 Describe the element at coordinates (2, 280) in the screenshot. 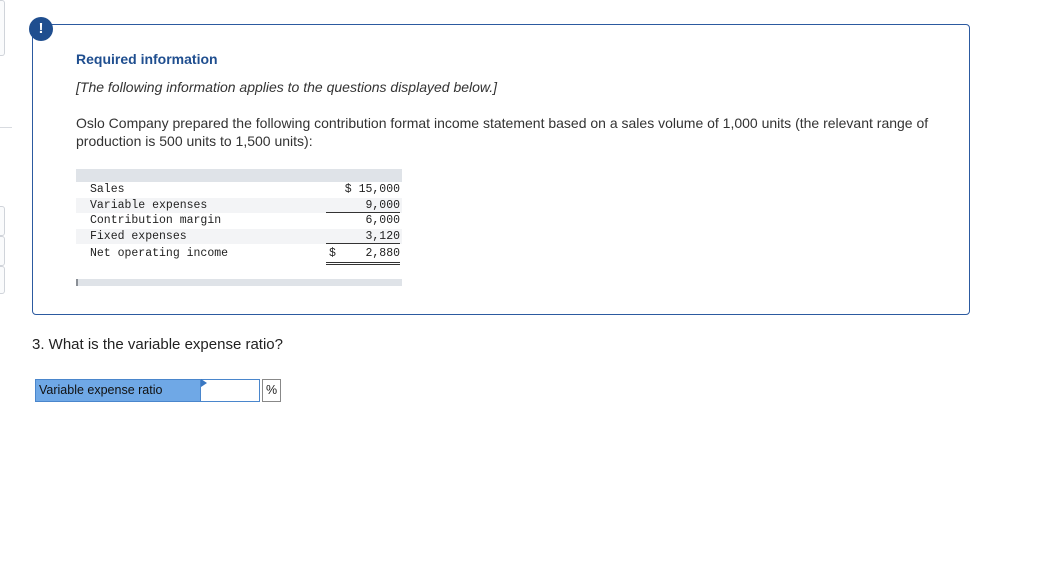

I see `edge-panel-fragment-bottom` at that location.